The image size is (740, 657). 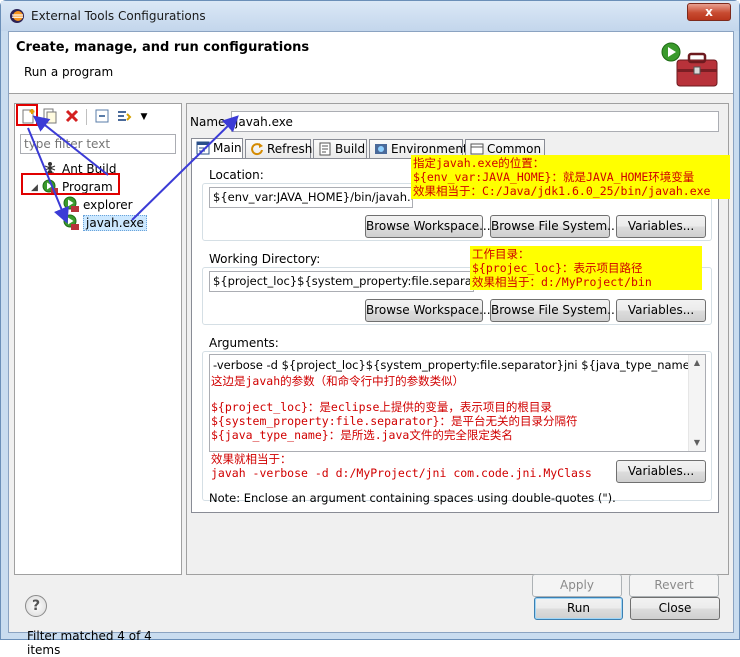 I want to click on annotation-line: ${env_var:JAVA_HOME}：就是JAVA_HOME环境变量, so click(x=554, y=177).